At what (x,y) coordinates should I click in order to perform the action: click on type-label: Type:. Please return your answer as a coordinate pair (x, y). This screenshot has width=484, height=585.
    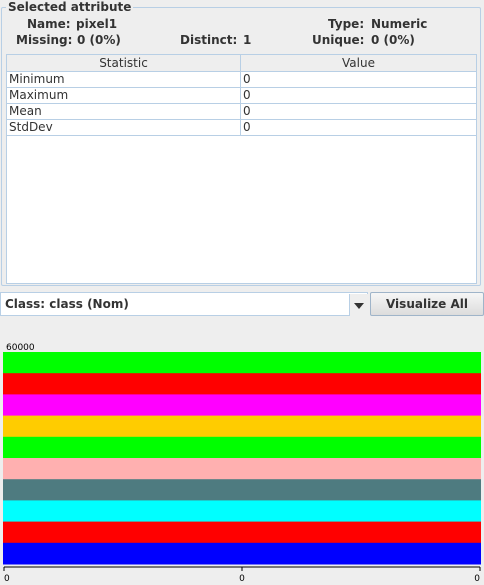
    Looking at the image, I should click on (346, 24).